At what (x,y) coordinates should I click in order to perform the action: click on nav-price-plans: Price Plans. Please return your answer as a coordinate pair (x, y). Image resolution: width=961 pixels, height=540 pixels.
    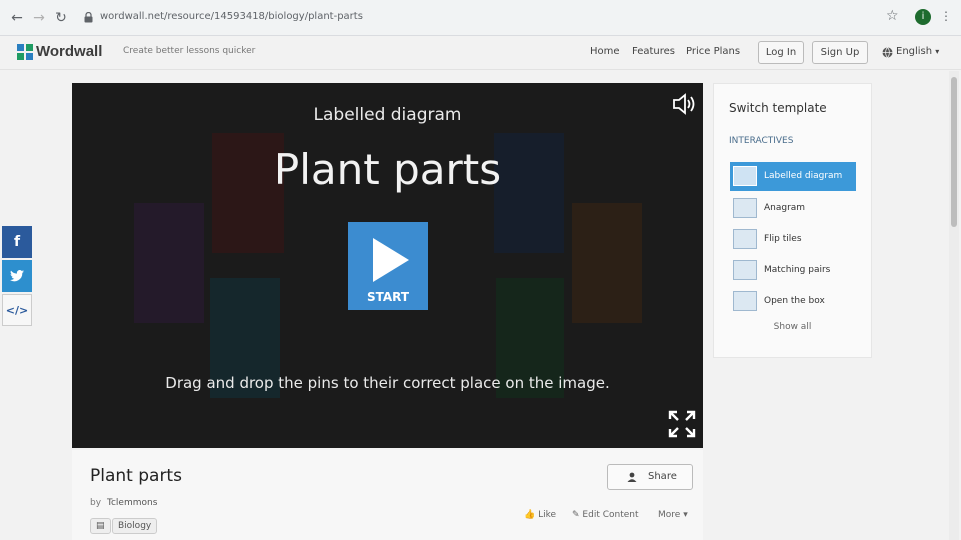
    Looking at the image, I should click on (713, 51).